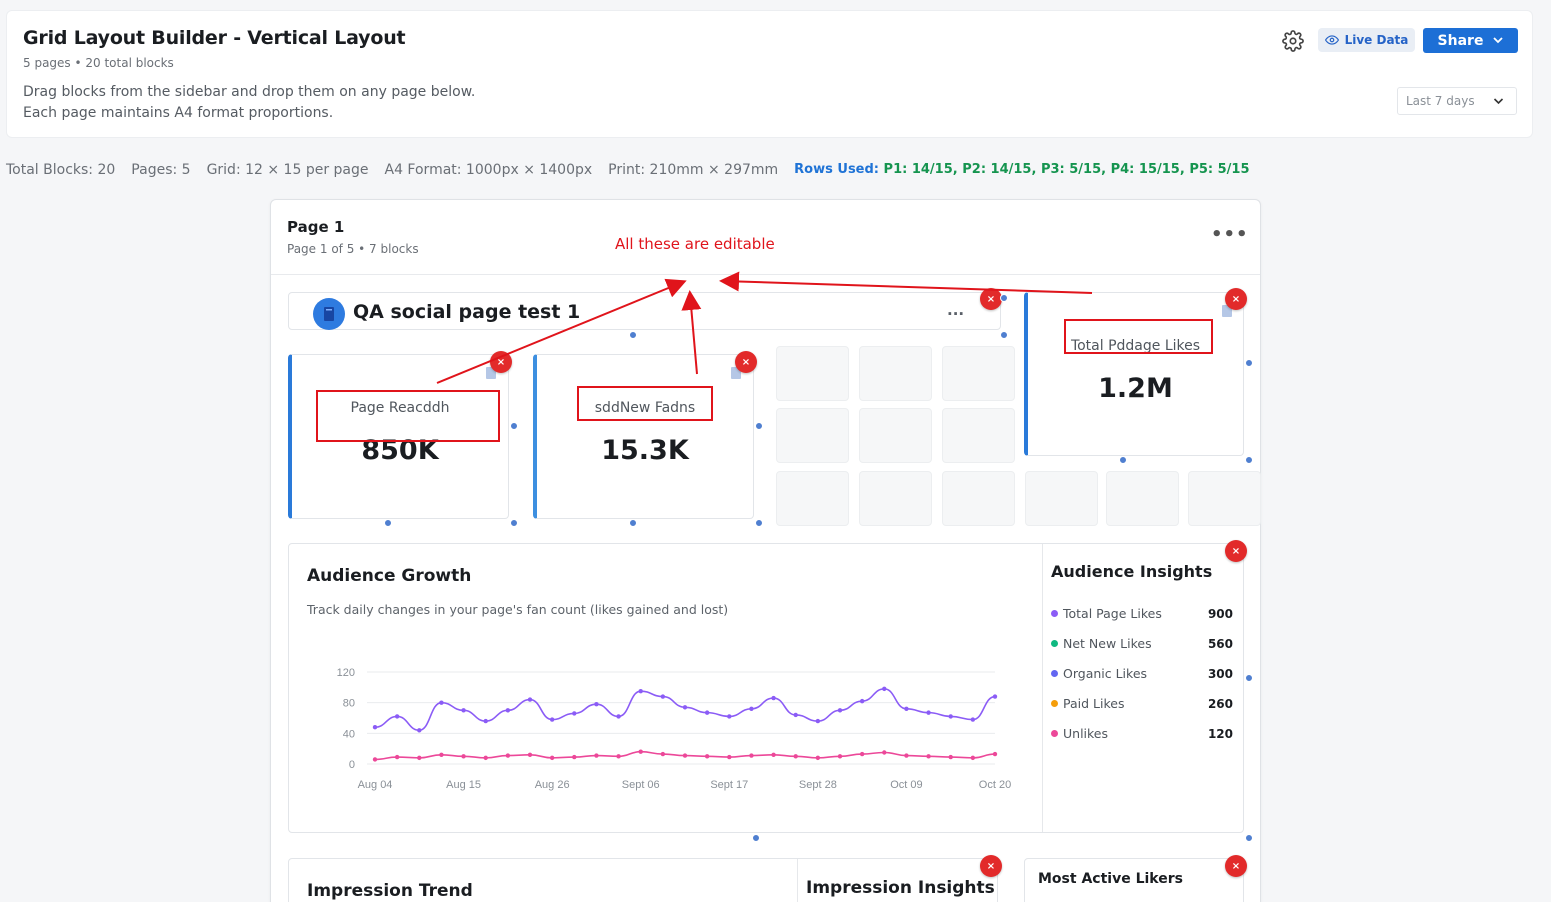  I want to click on most-active-likers-title: Most Active Likers, so click(1110, 879).